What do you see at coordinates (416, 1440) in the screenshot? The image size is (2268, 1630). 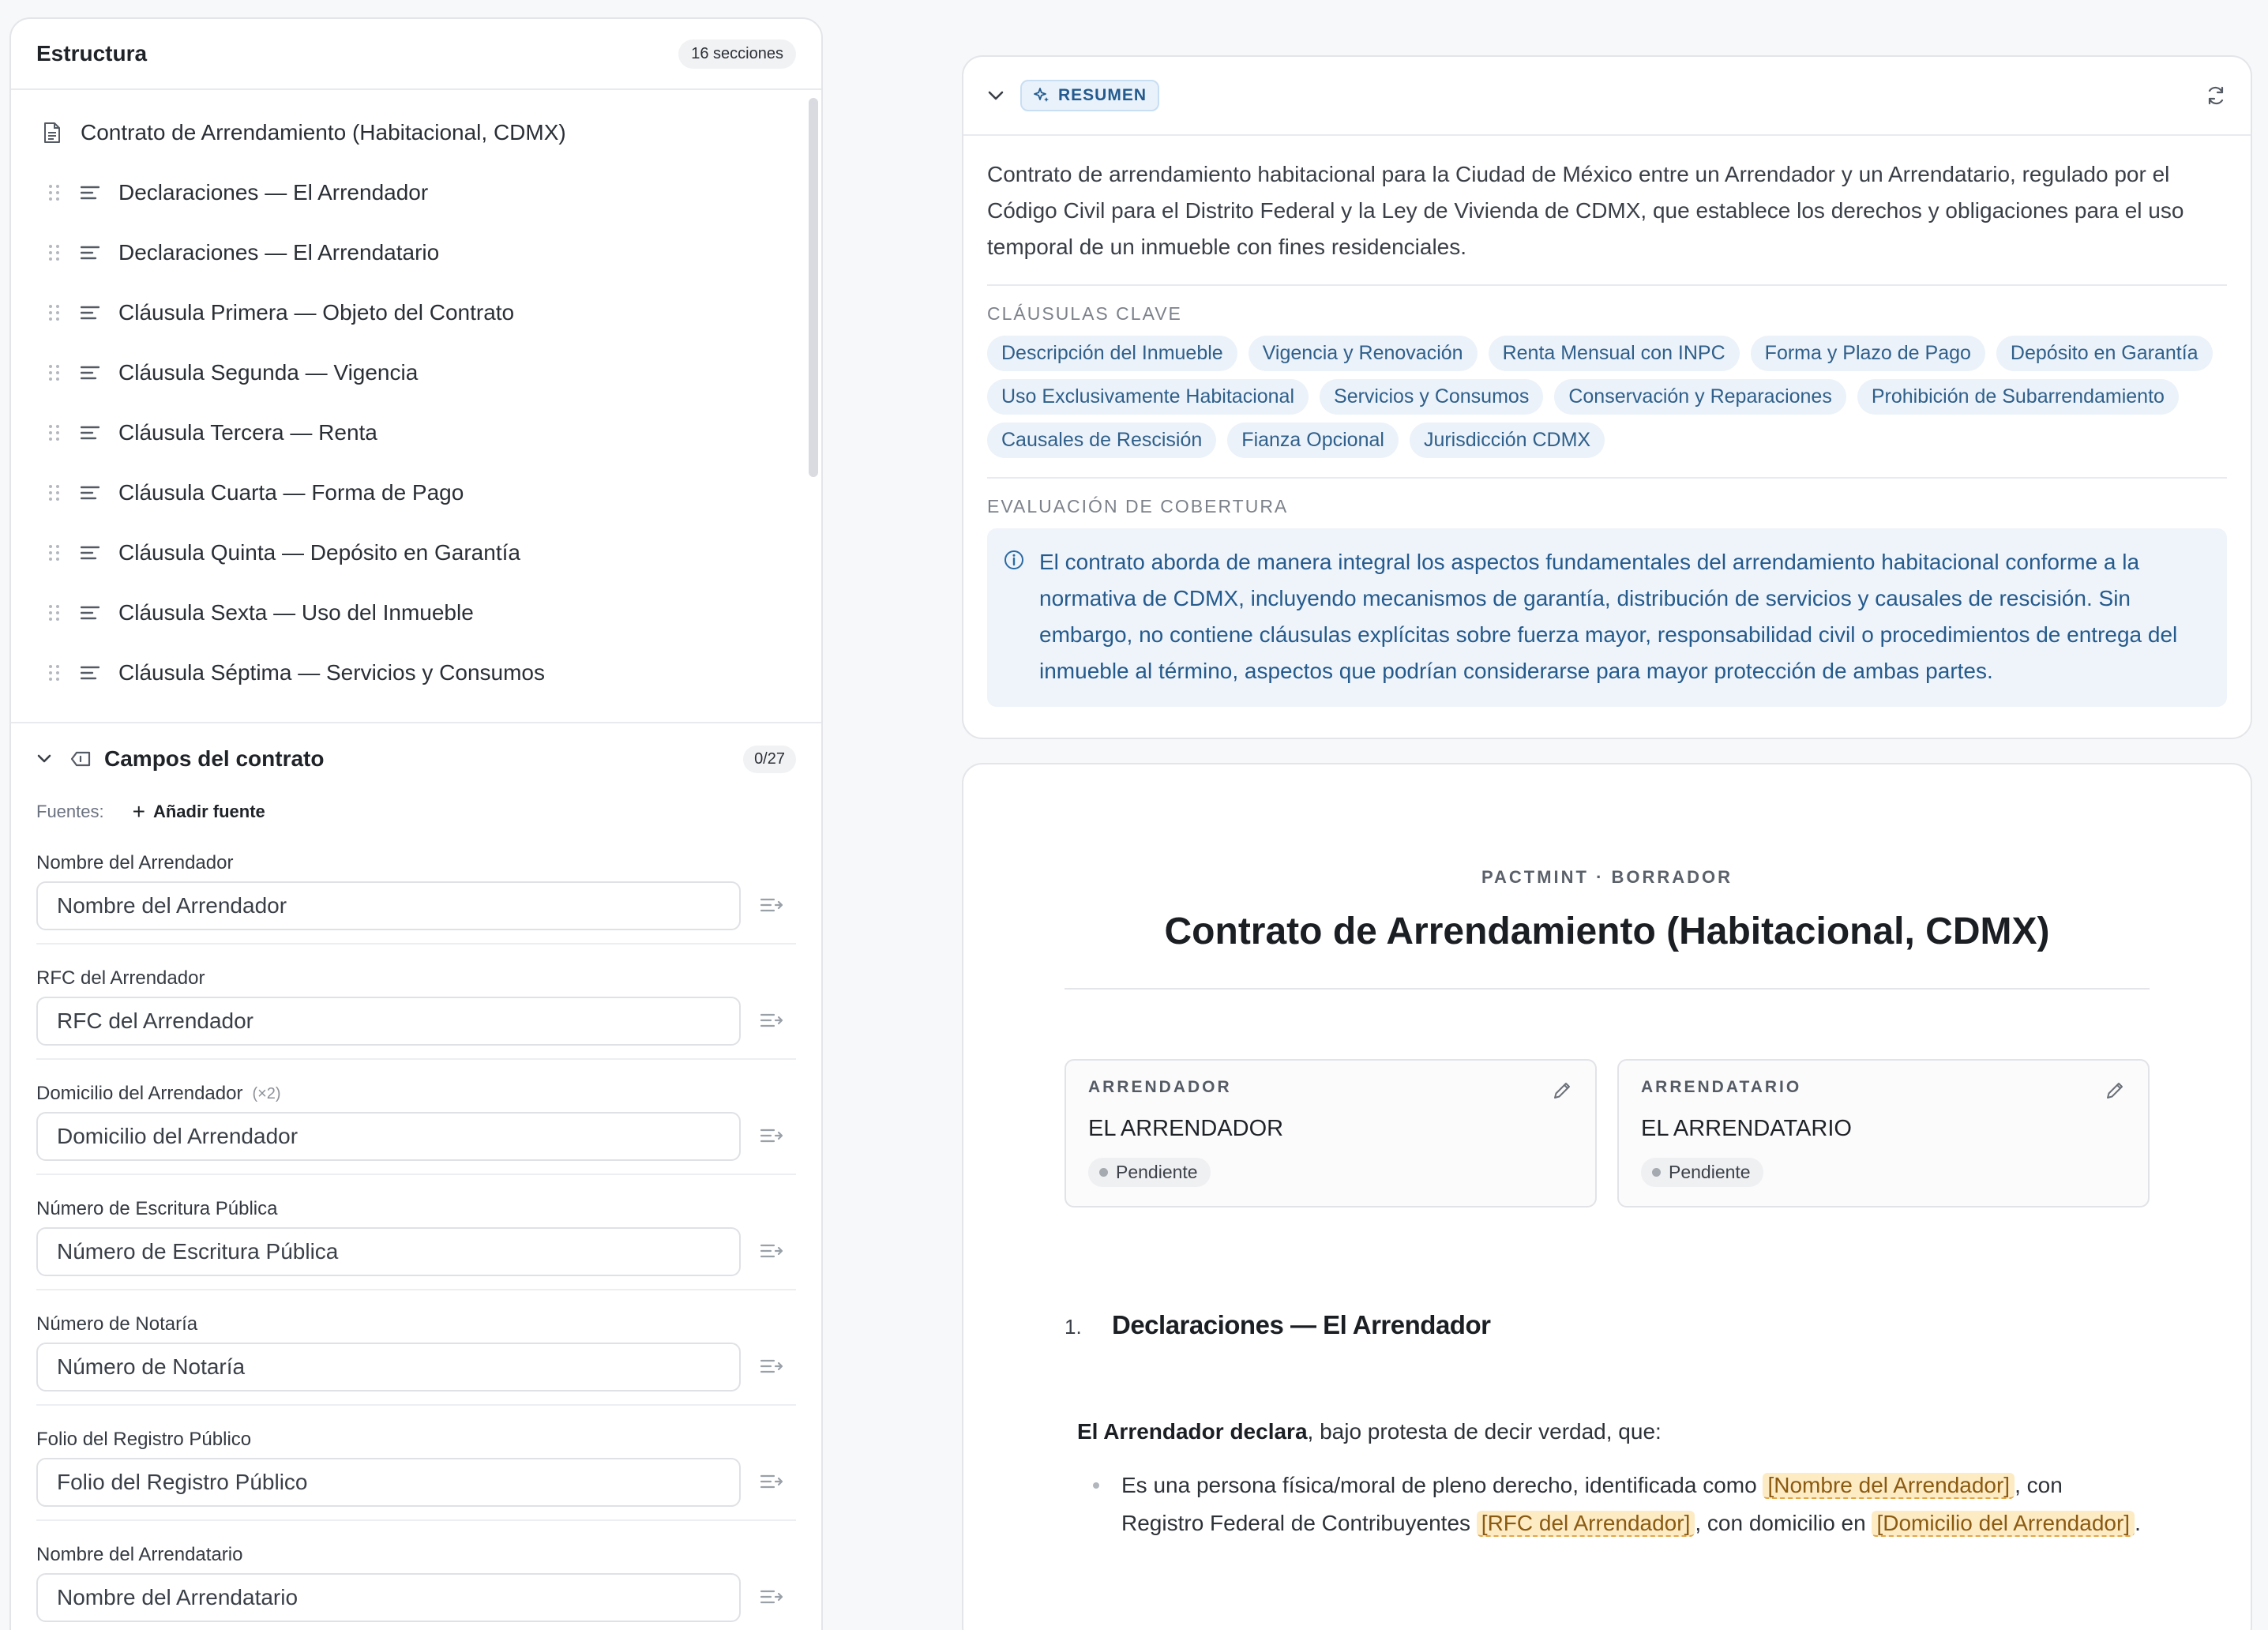 I see `field-label: Folio del Registro Público` at bounding box center [416, 1440].